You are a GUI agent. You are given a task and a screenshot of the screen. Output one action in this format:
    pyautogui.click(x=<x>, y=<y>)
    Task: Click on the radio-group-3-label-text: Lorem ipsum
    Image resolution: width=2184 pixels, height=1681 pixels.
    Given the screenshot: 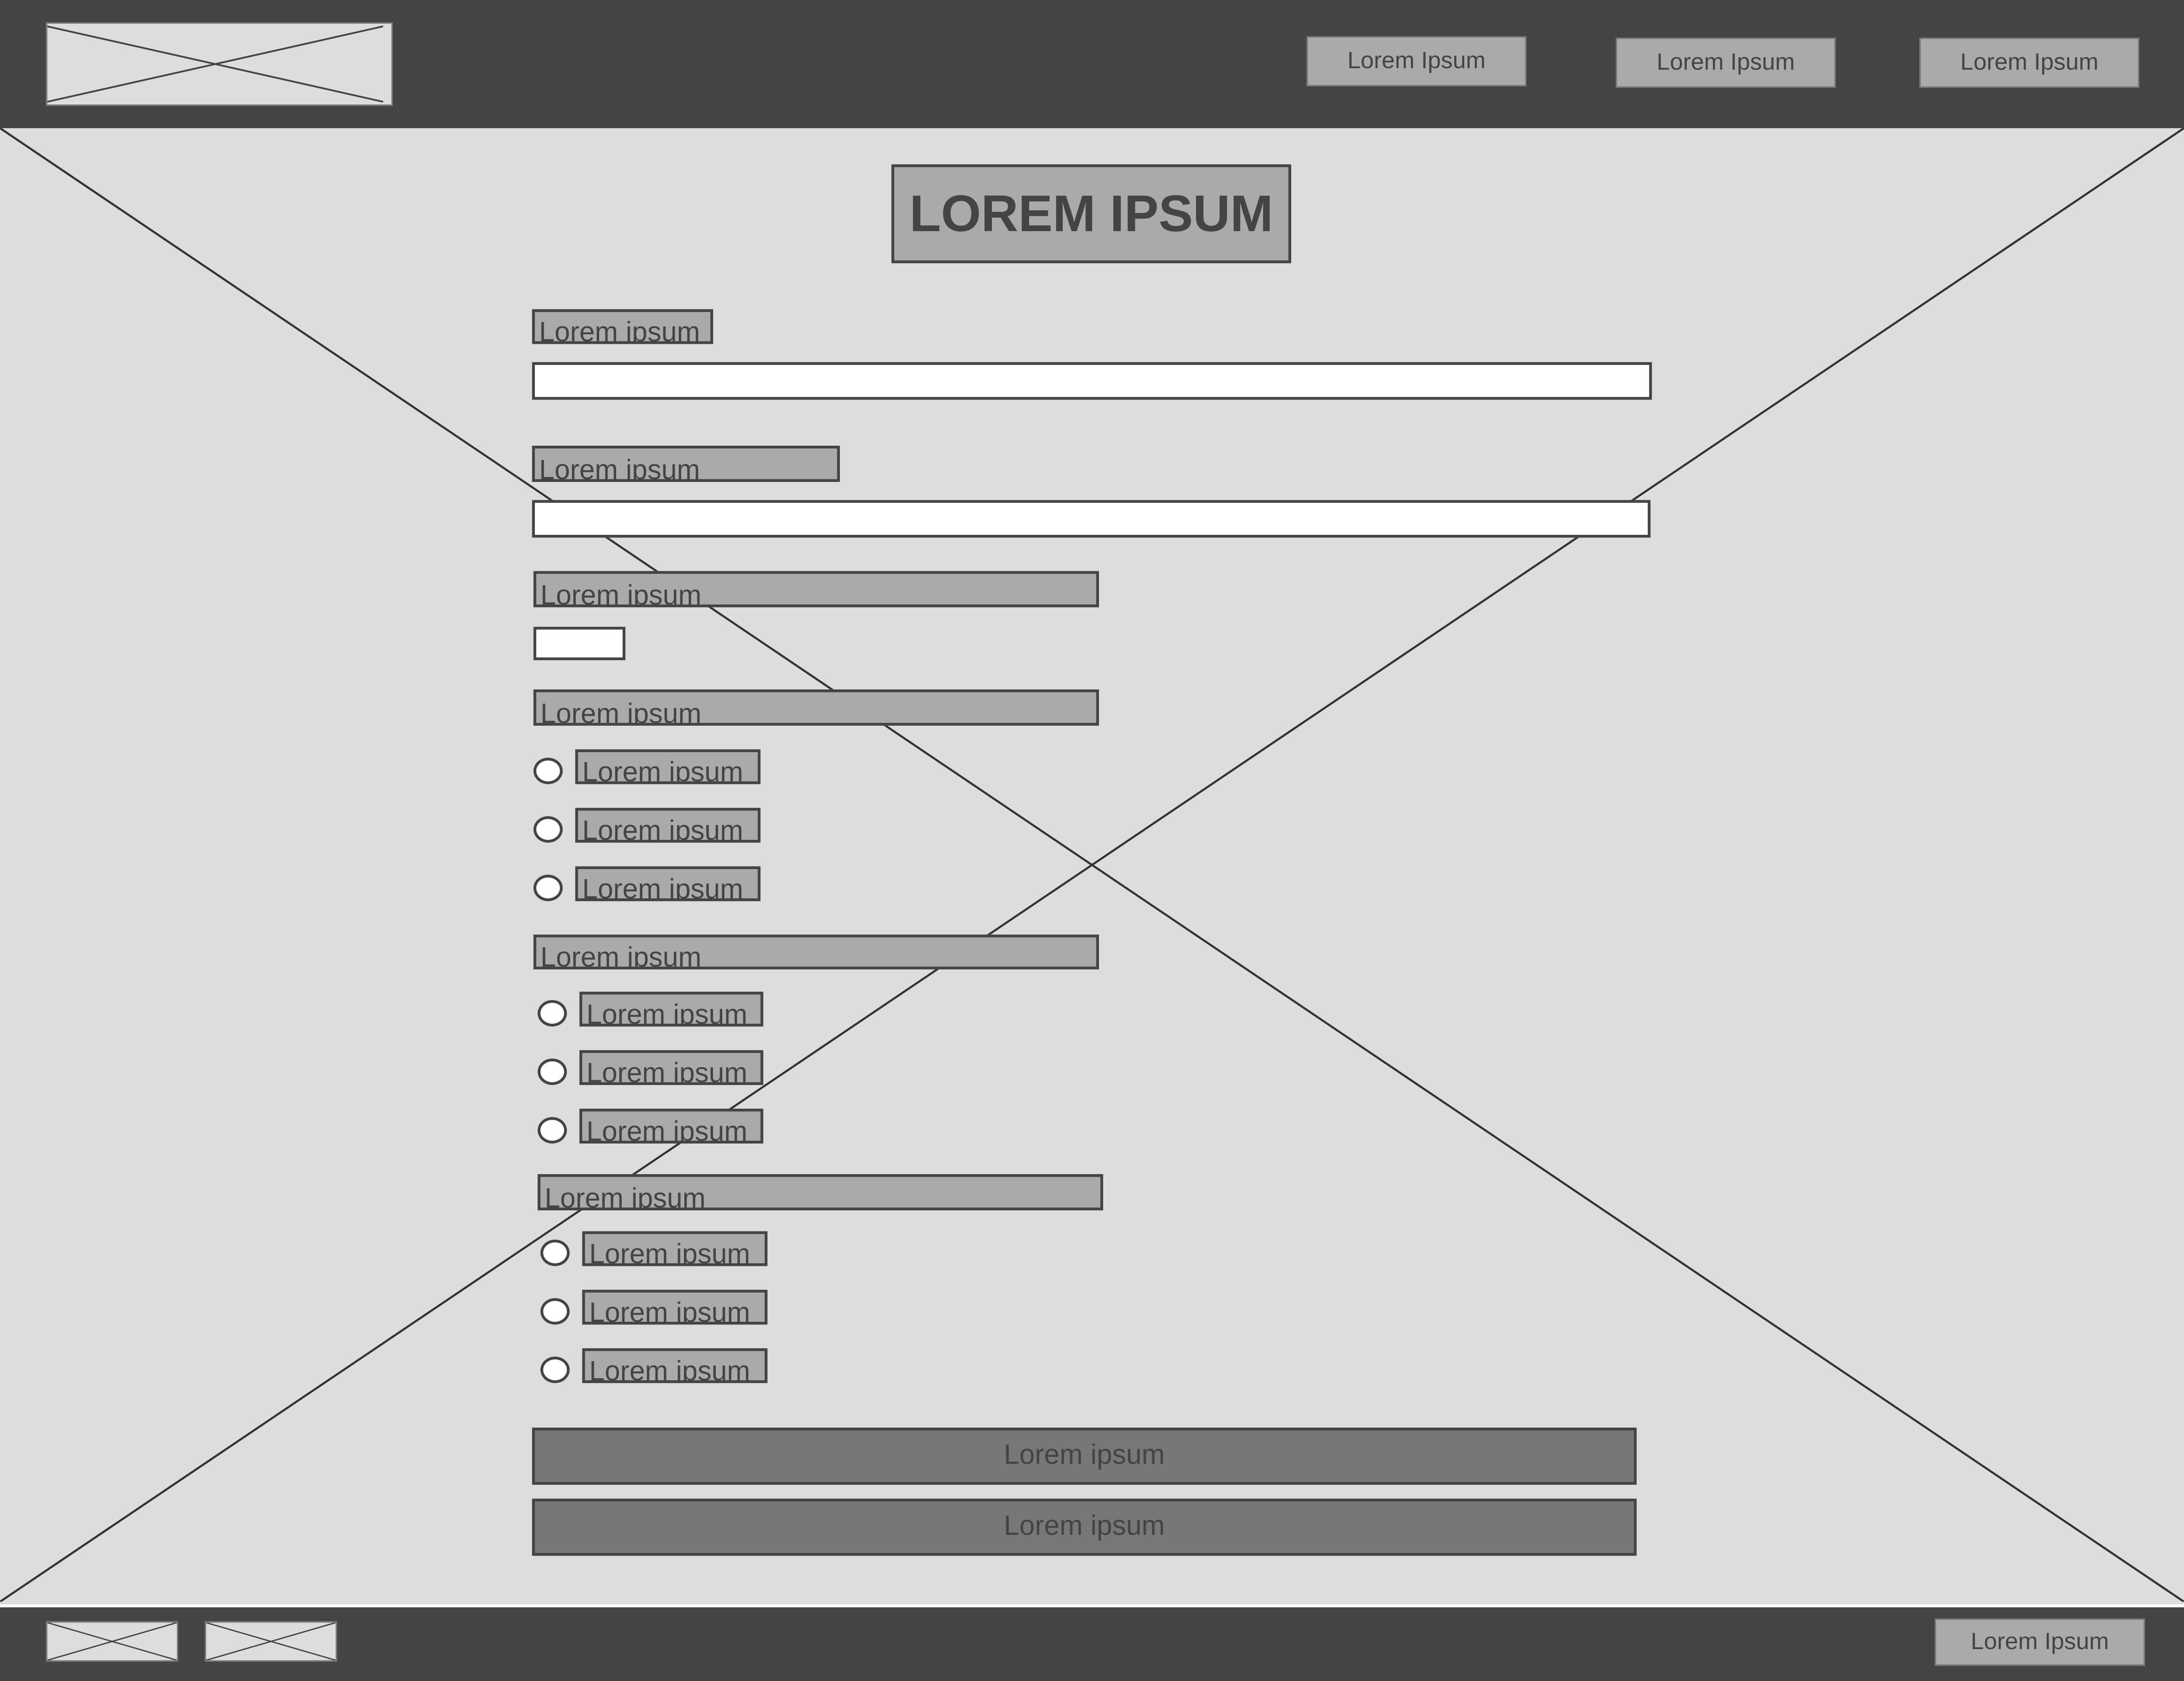 What is the action you would take?
    pyautogui.click(x=625, y=1197)
    